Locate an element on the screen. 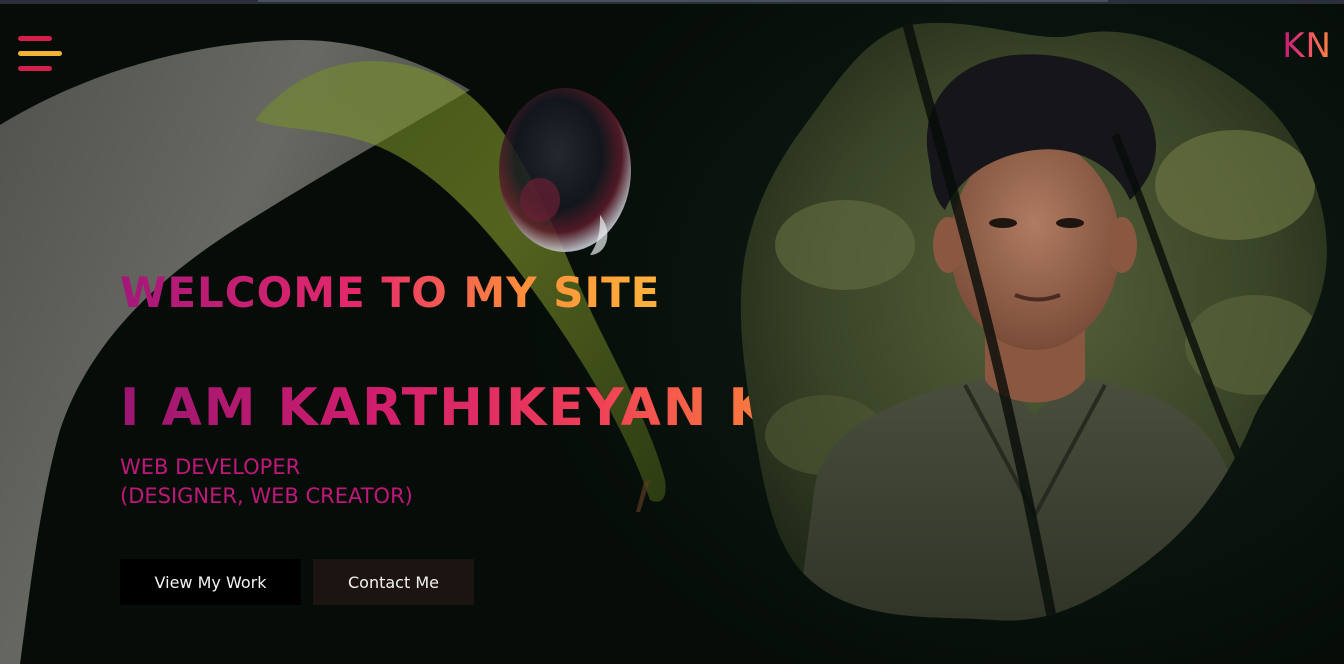 Image resolution: width=1344 pixels, height=664 pixels. role-text: WEB DEVELOPER (DESIGNER, WEB CREATOR) is located at coordinates (266, 482).